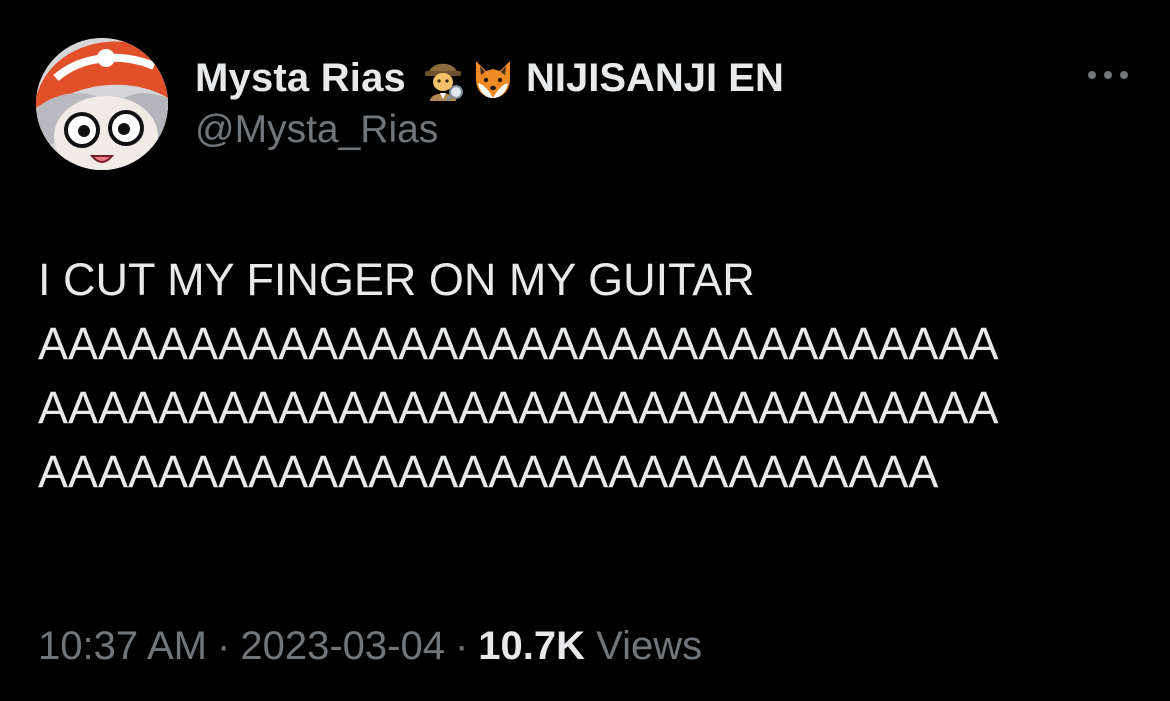 The width and height of the screenshot is (1170, 701). I want to click on detective-icon, so click(443, 78).